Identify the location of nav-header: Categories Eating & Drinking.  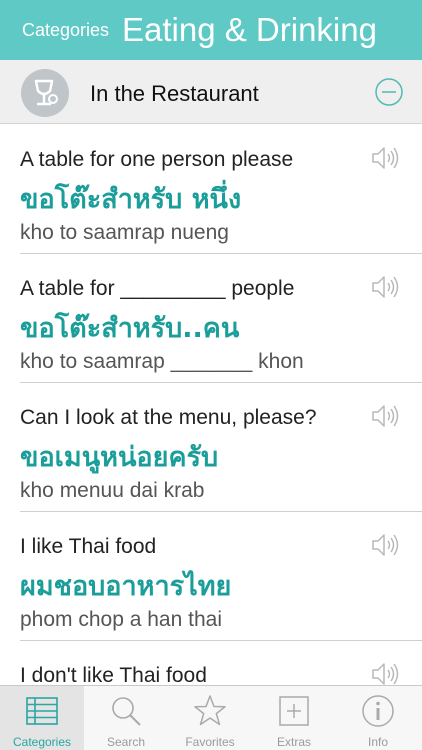
(211, 30).